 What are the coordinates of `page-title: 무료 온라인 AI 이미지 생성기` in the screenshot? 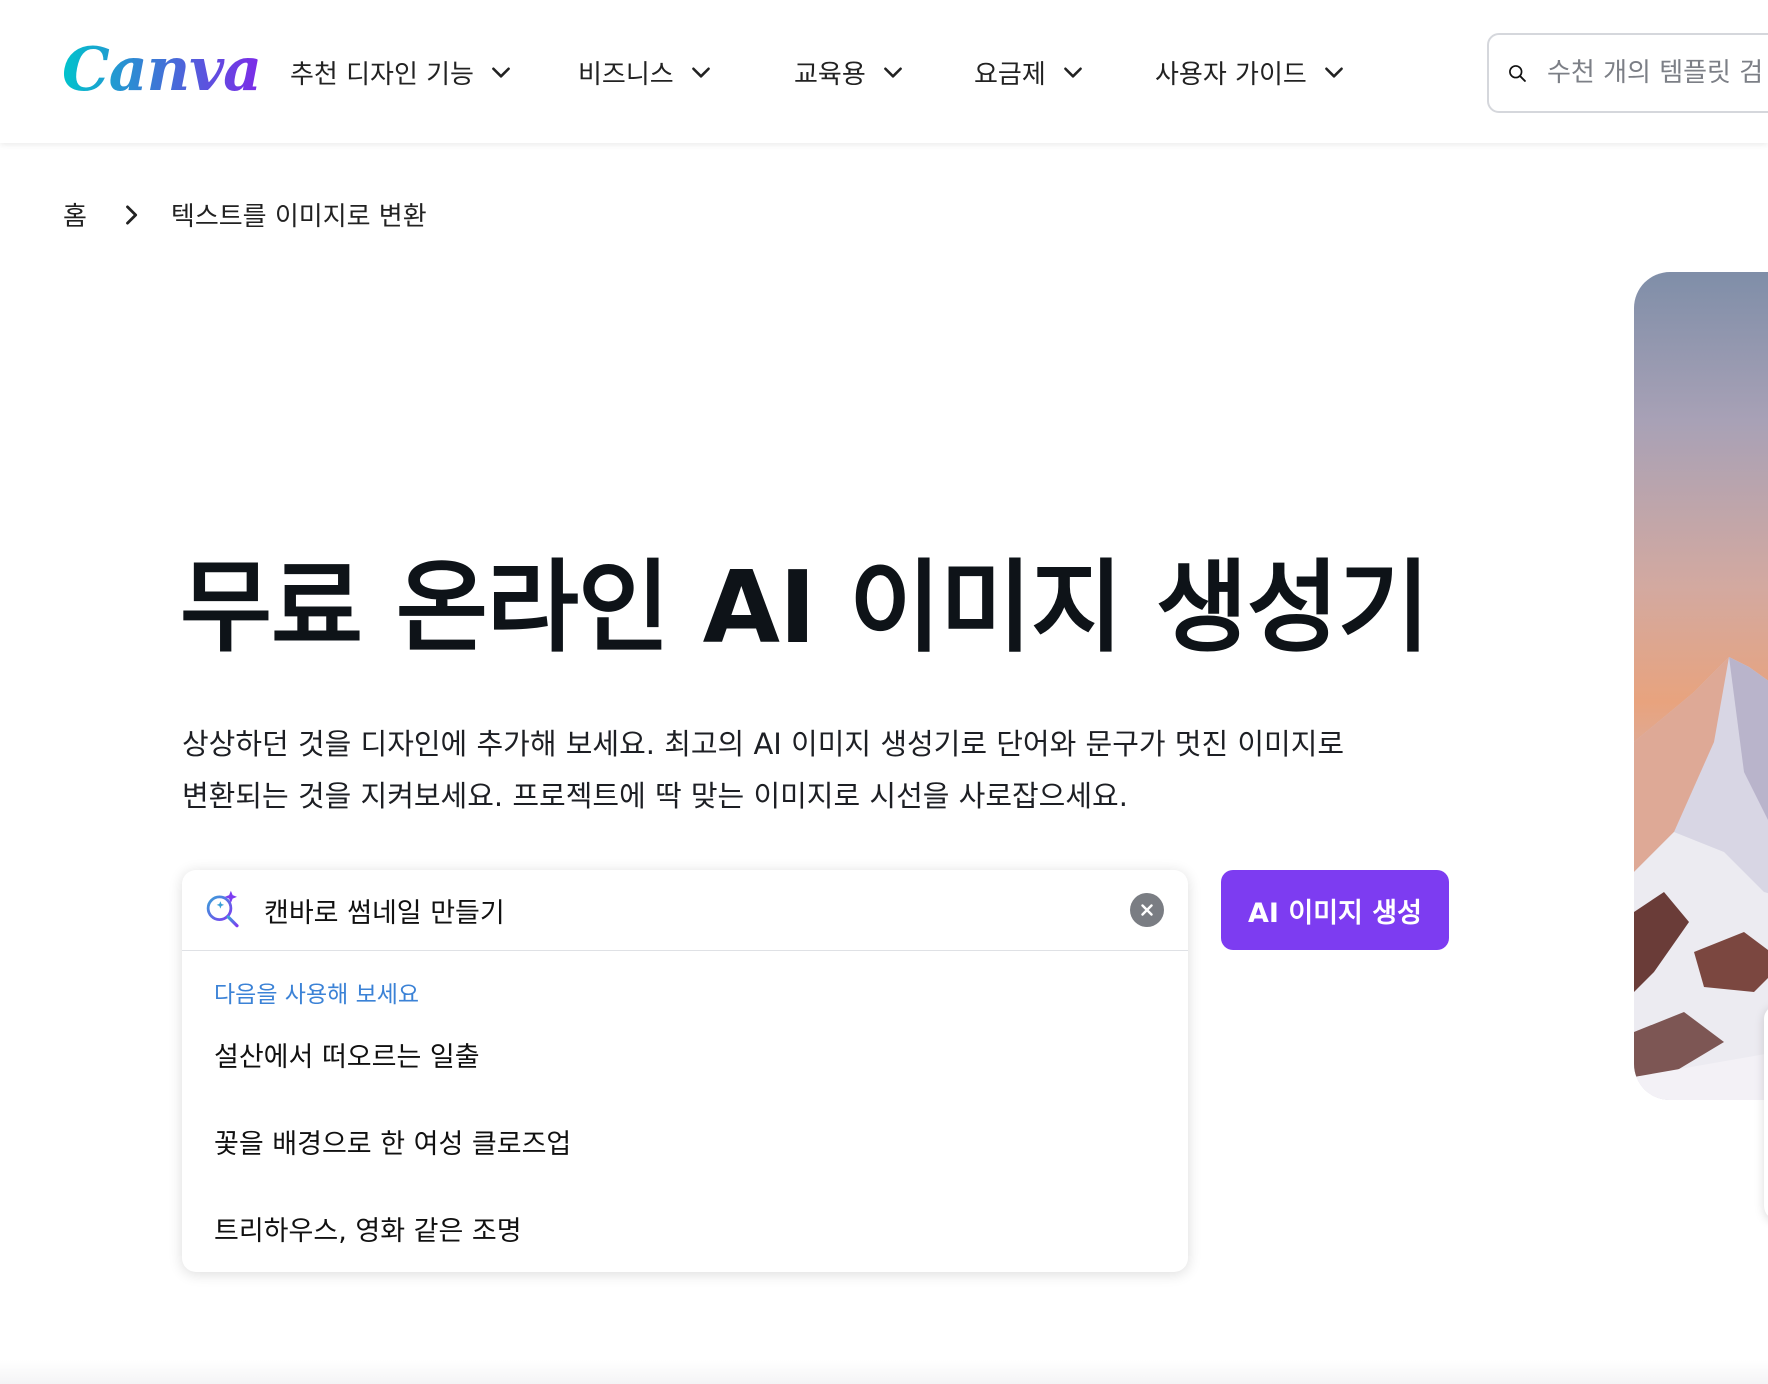 It's located at (805, 607).